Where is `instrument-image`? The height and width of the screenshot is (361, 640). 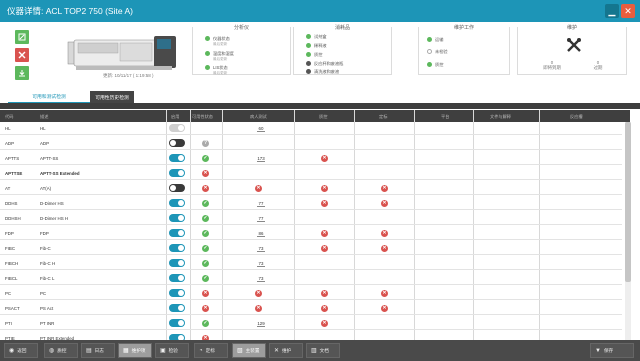
instrument-image is located at coordinates (121, 53).